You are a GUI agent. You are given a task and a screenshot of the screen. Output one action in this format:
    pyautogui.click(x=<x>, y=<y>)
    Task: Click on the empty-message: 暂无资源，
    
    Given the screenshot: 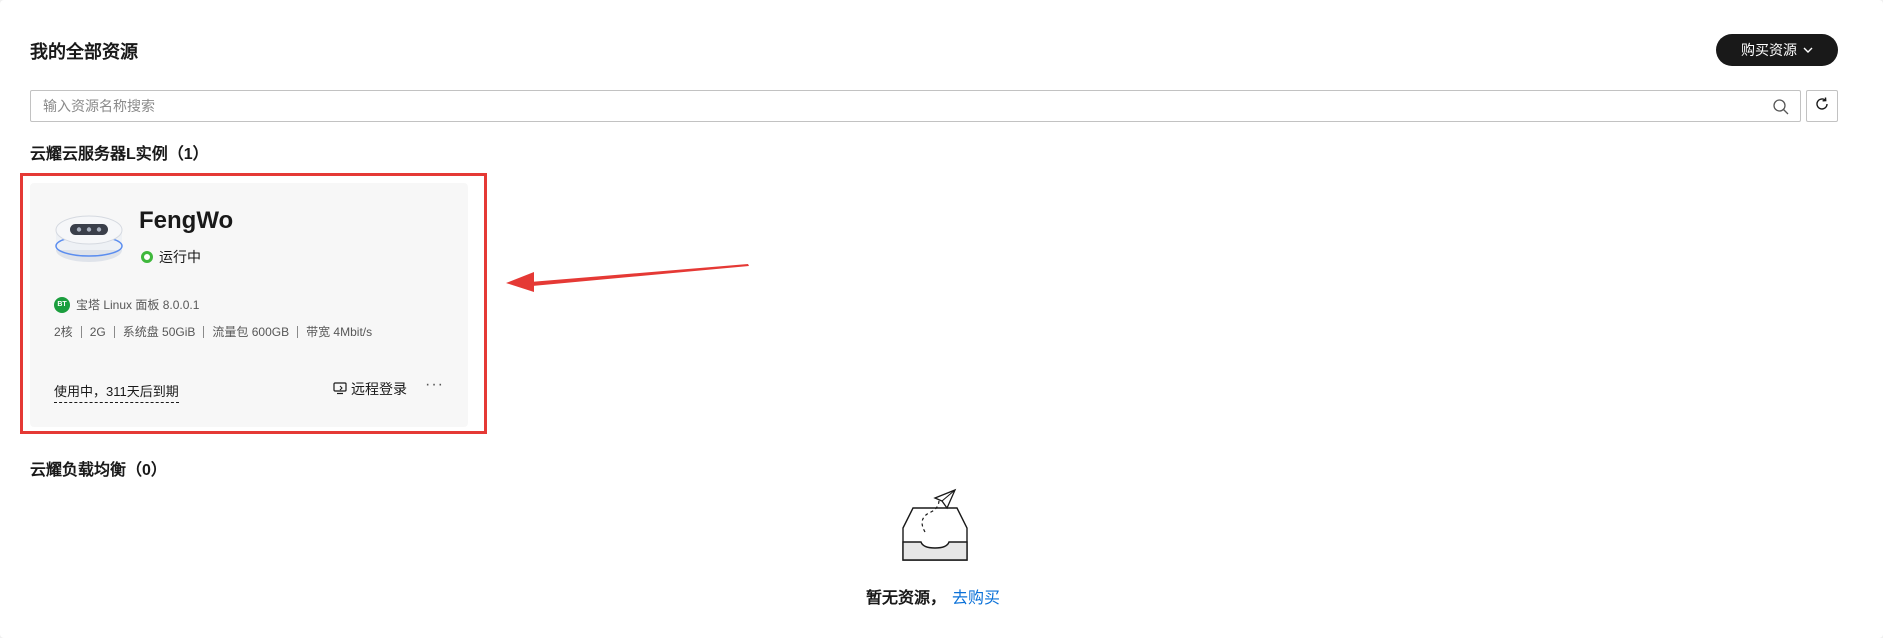 What is the action you would take?
    pyautogui.click(x=906, y=598)
    